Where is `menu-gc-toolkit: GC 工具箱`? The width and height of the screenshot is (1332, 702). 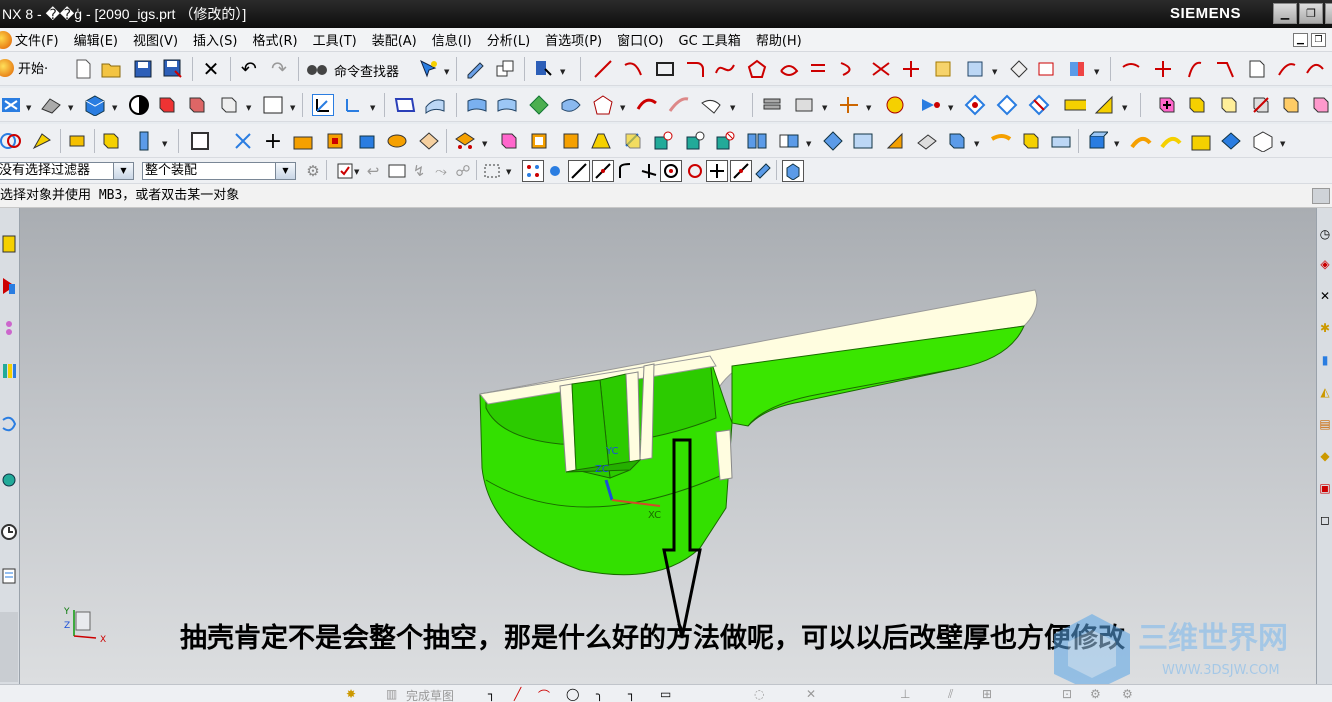 menu-gc-toolkit: GC 工具箱 is located at coordinates (710, 39).